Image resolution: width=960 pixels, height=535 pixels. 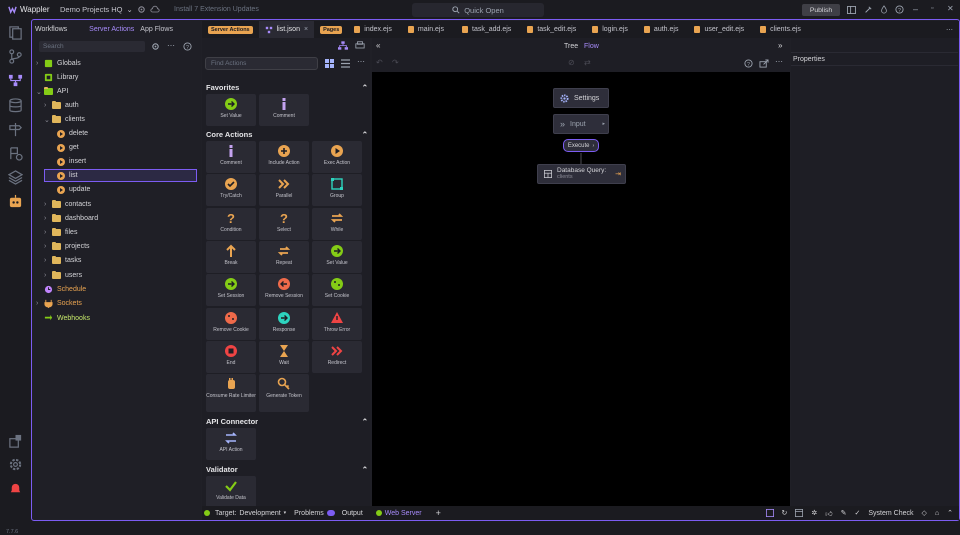 What do you see at coordinates (231, 290) in the screenshot?
I see `action-tile: Set Session` at bounding box center [231, 290].